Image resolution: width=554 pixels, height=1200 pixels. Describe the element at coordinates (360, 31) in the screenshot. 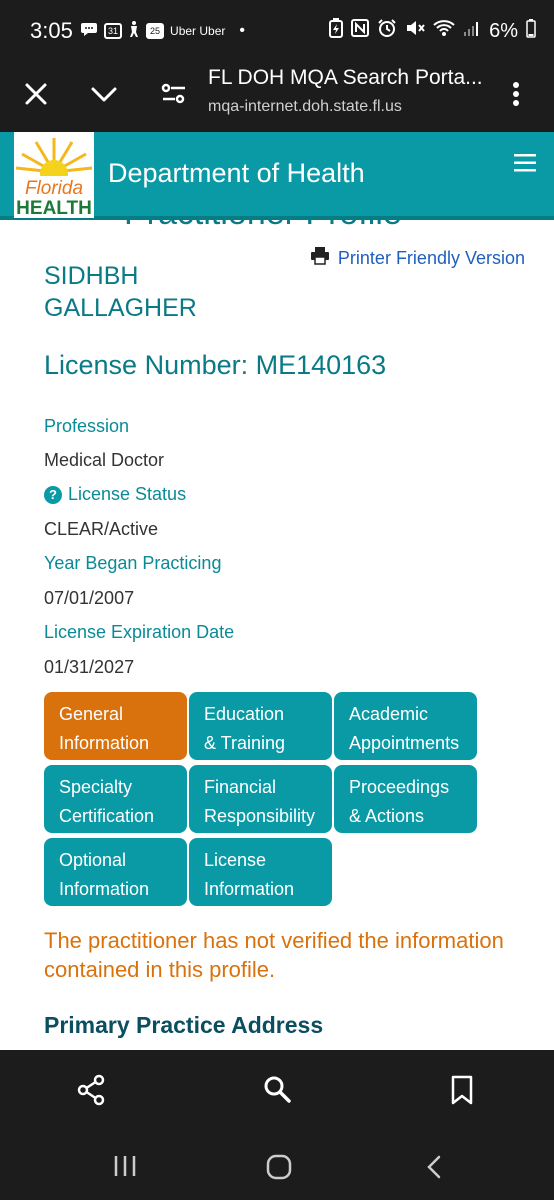

I see `nfc-icon` at that location.